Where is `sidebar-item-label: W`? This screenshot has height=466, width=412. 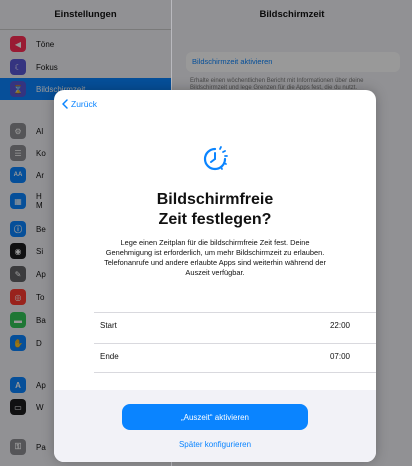 sidebar-item-label: W is located at coordinates (40, 407).